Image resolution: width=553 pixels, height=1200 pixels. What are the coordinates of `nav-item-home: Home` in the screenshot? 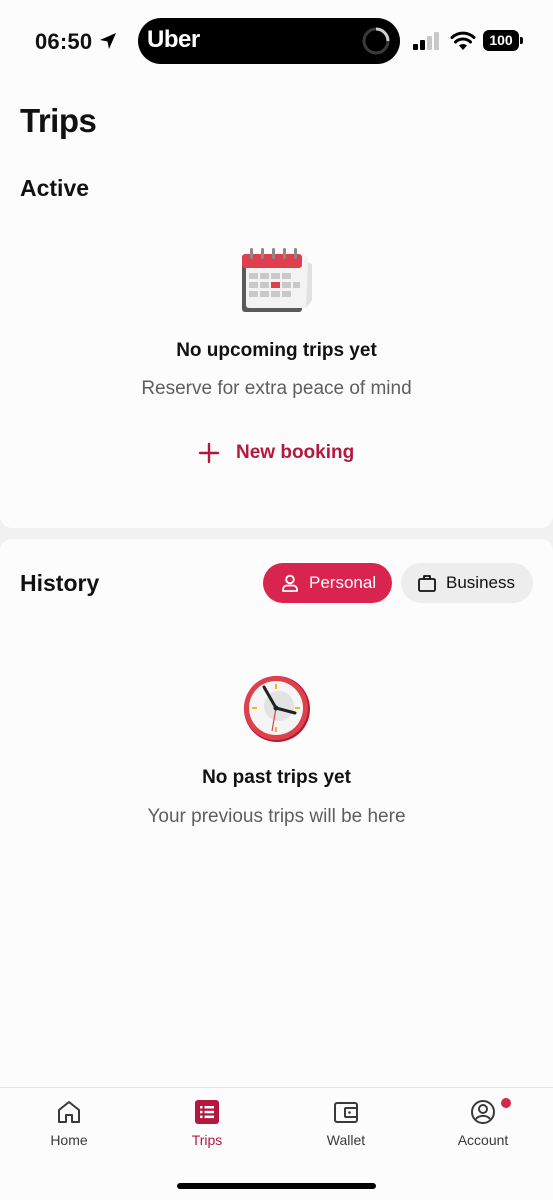 It's located at (69, 1128).